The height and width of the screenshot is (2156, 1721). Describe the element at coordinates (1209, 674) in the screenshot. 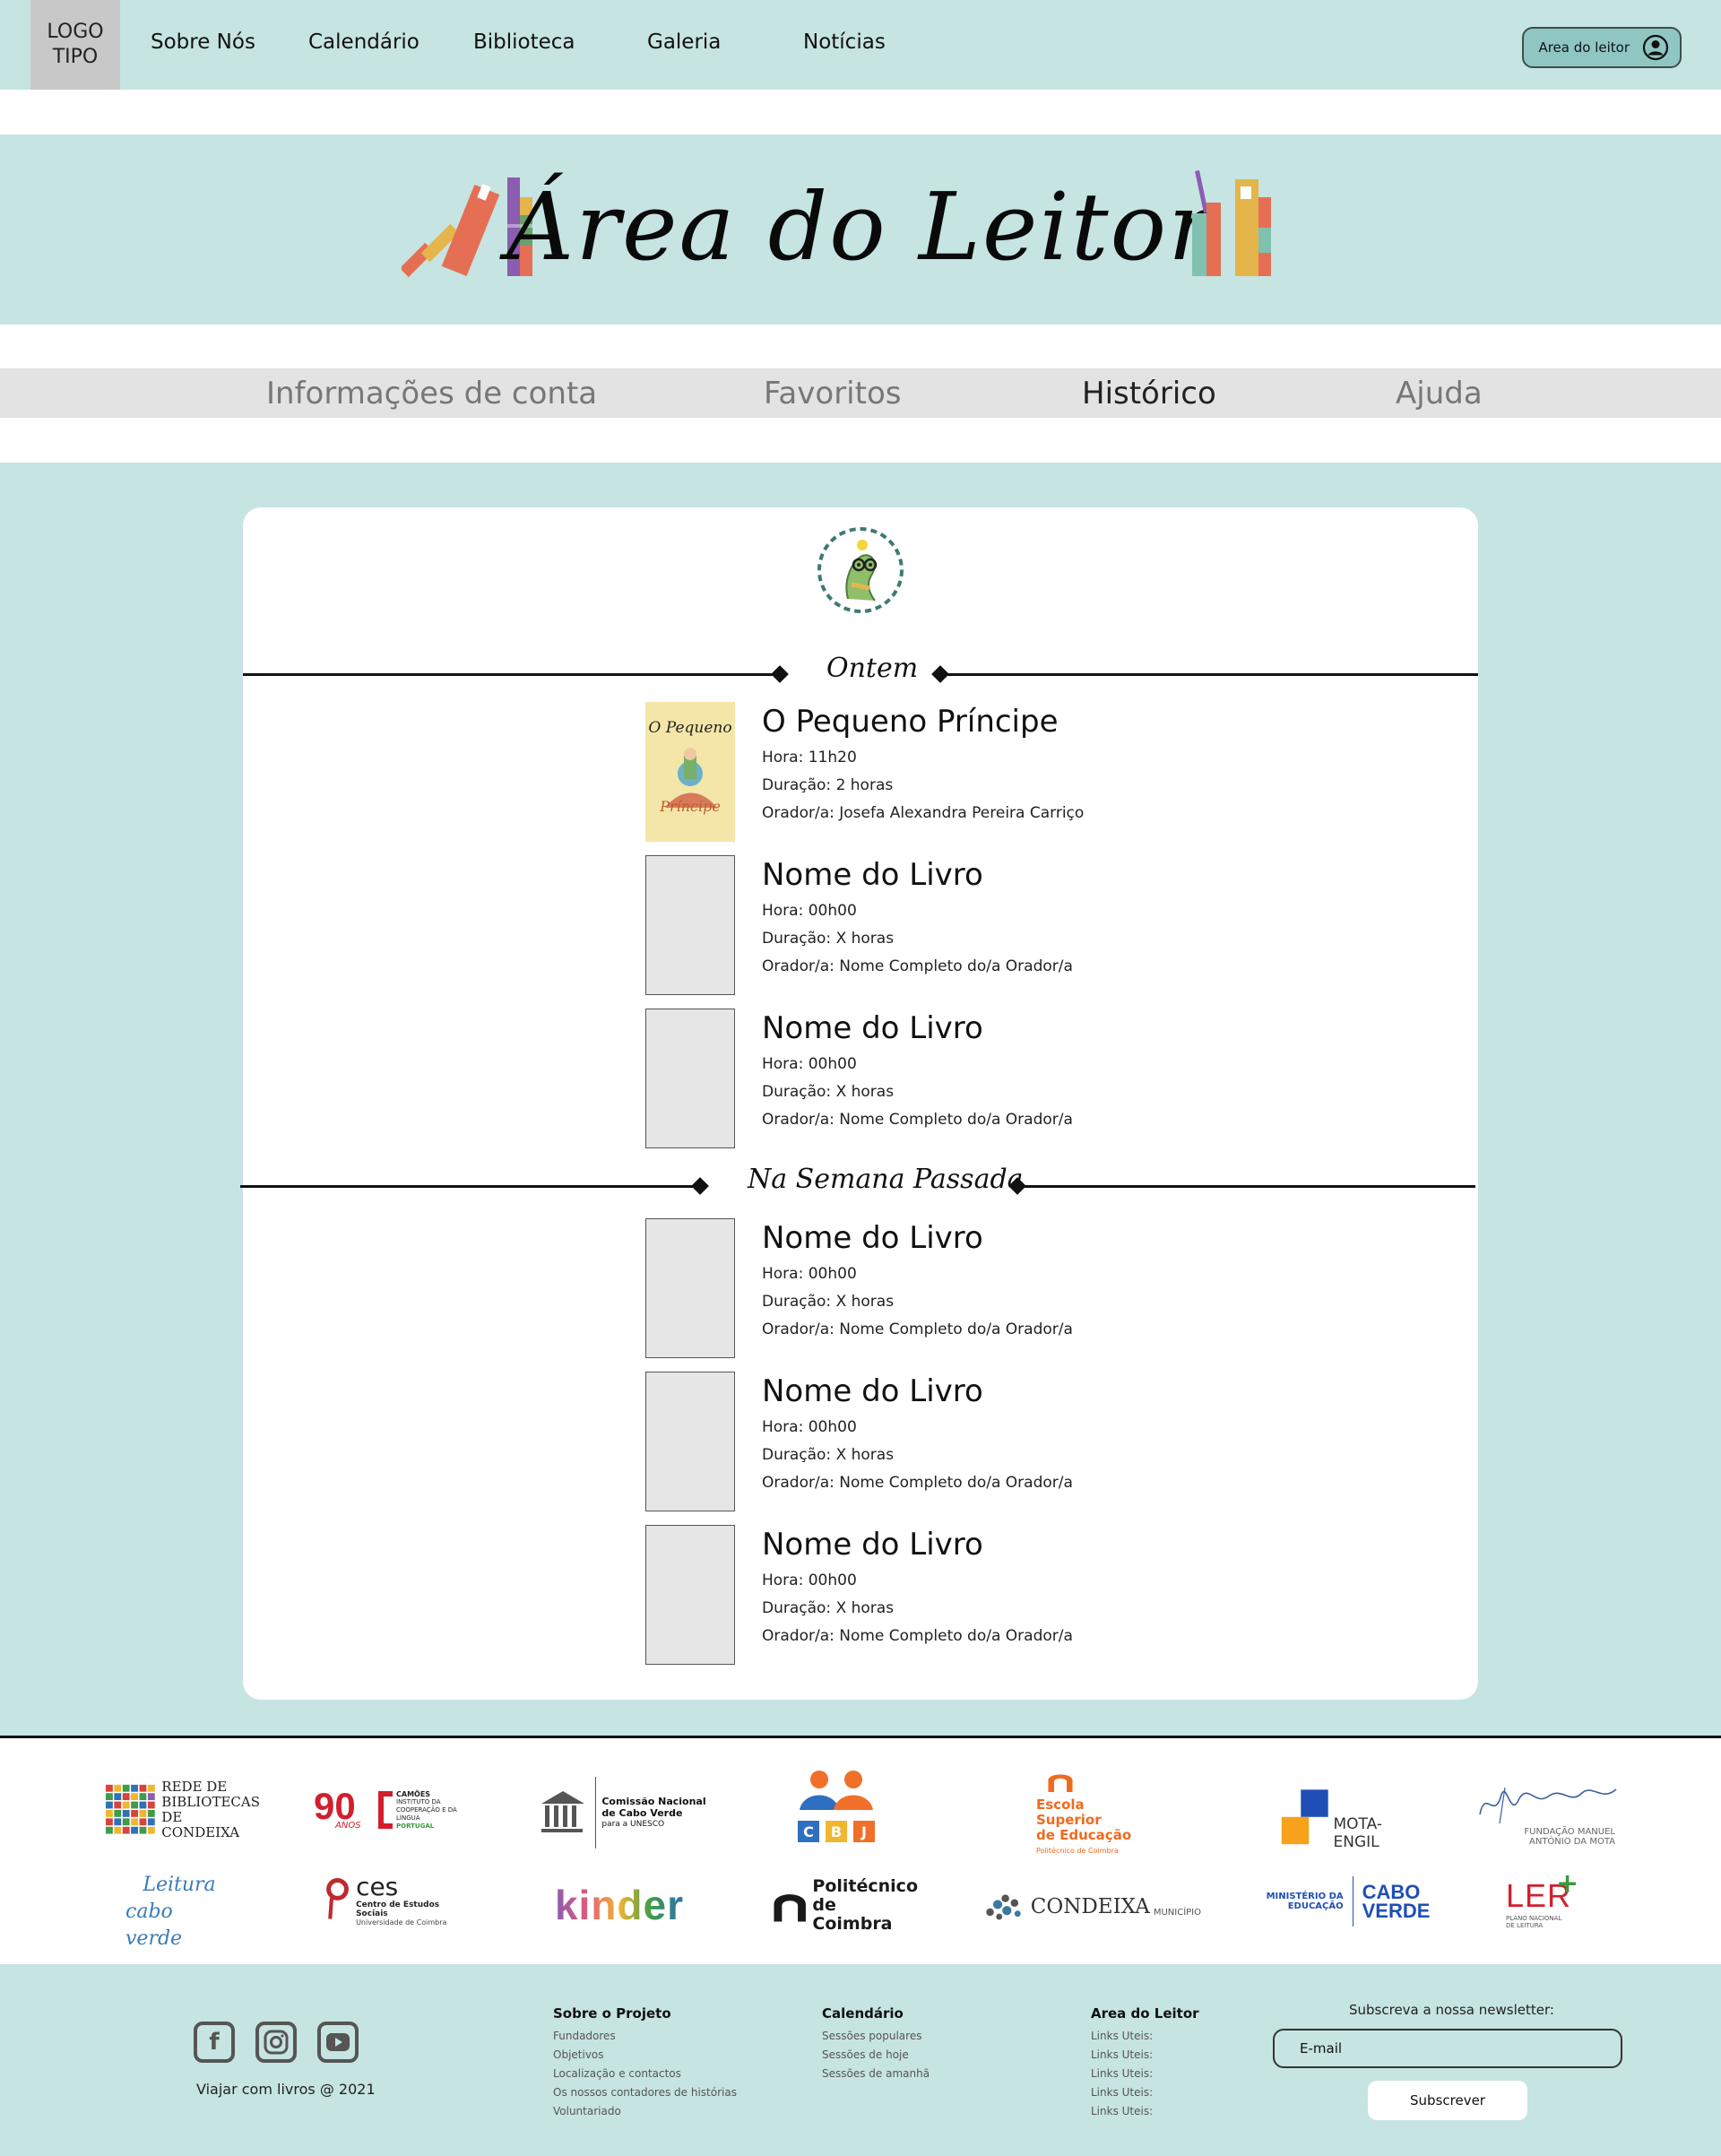

I see `section-divider-right` at that location.